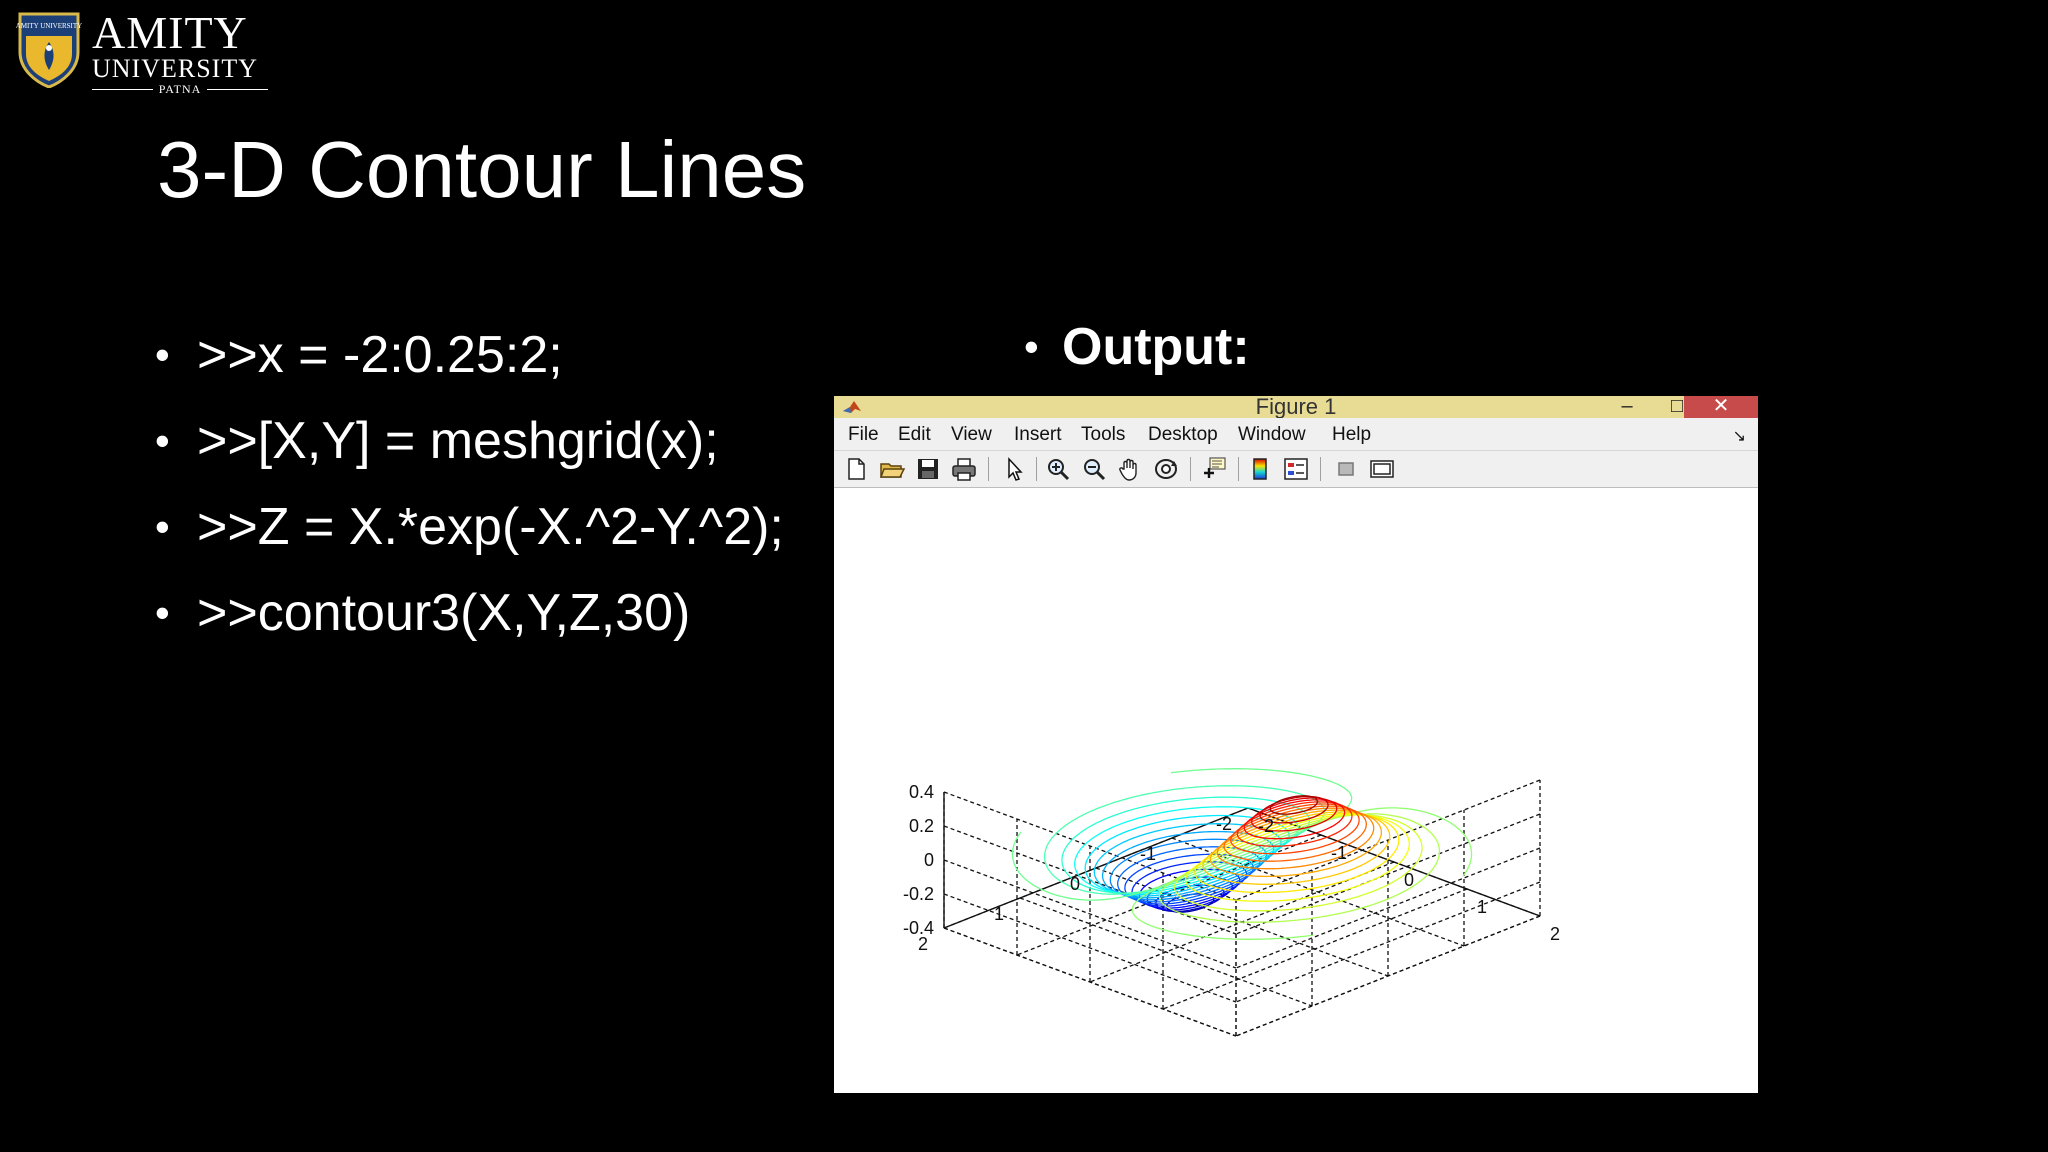  I want to click on code-bullet-item: • >>Z = X.*exp(-X.^2-Y.^2);, so click(469, 527).